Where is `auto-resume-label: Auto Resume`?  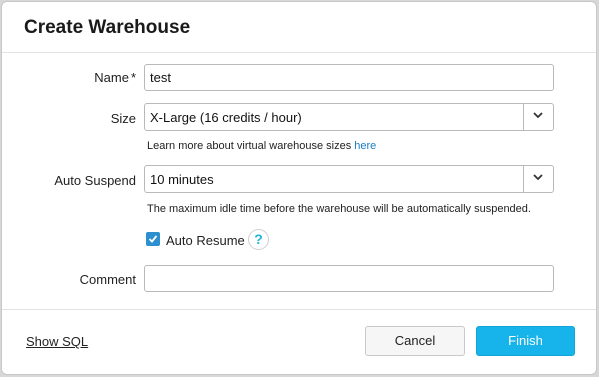 auto-resume-label: Auto Resume is located at coordinates (205, 240).